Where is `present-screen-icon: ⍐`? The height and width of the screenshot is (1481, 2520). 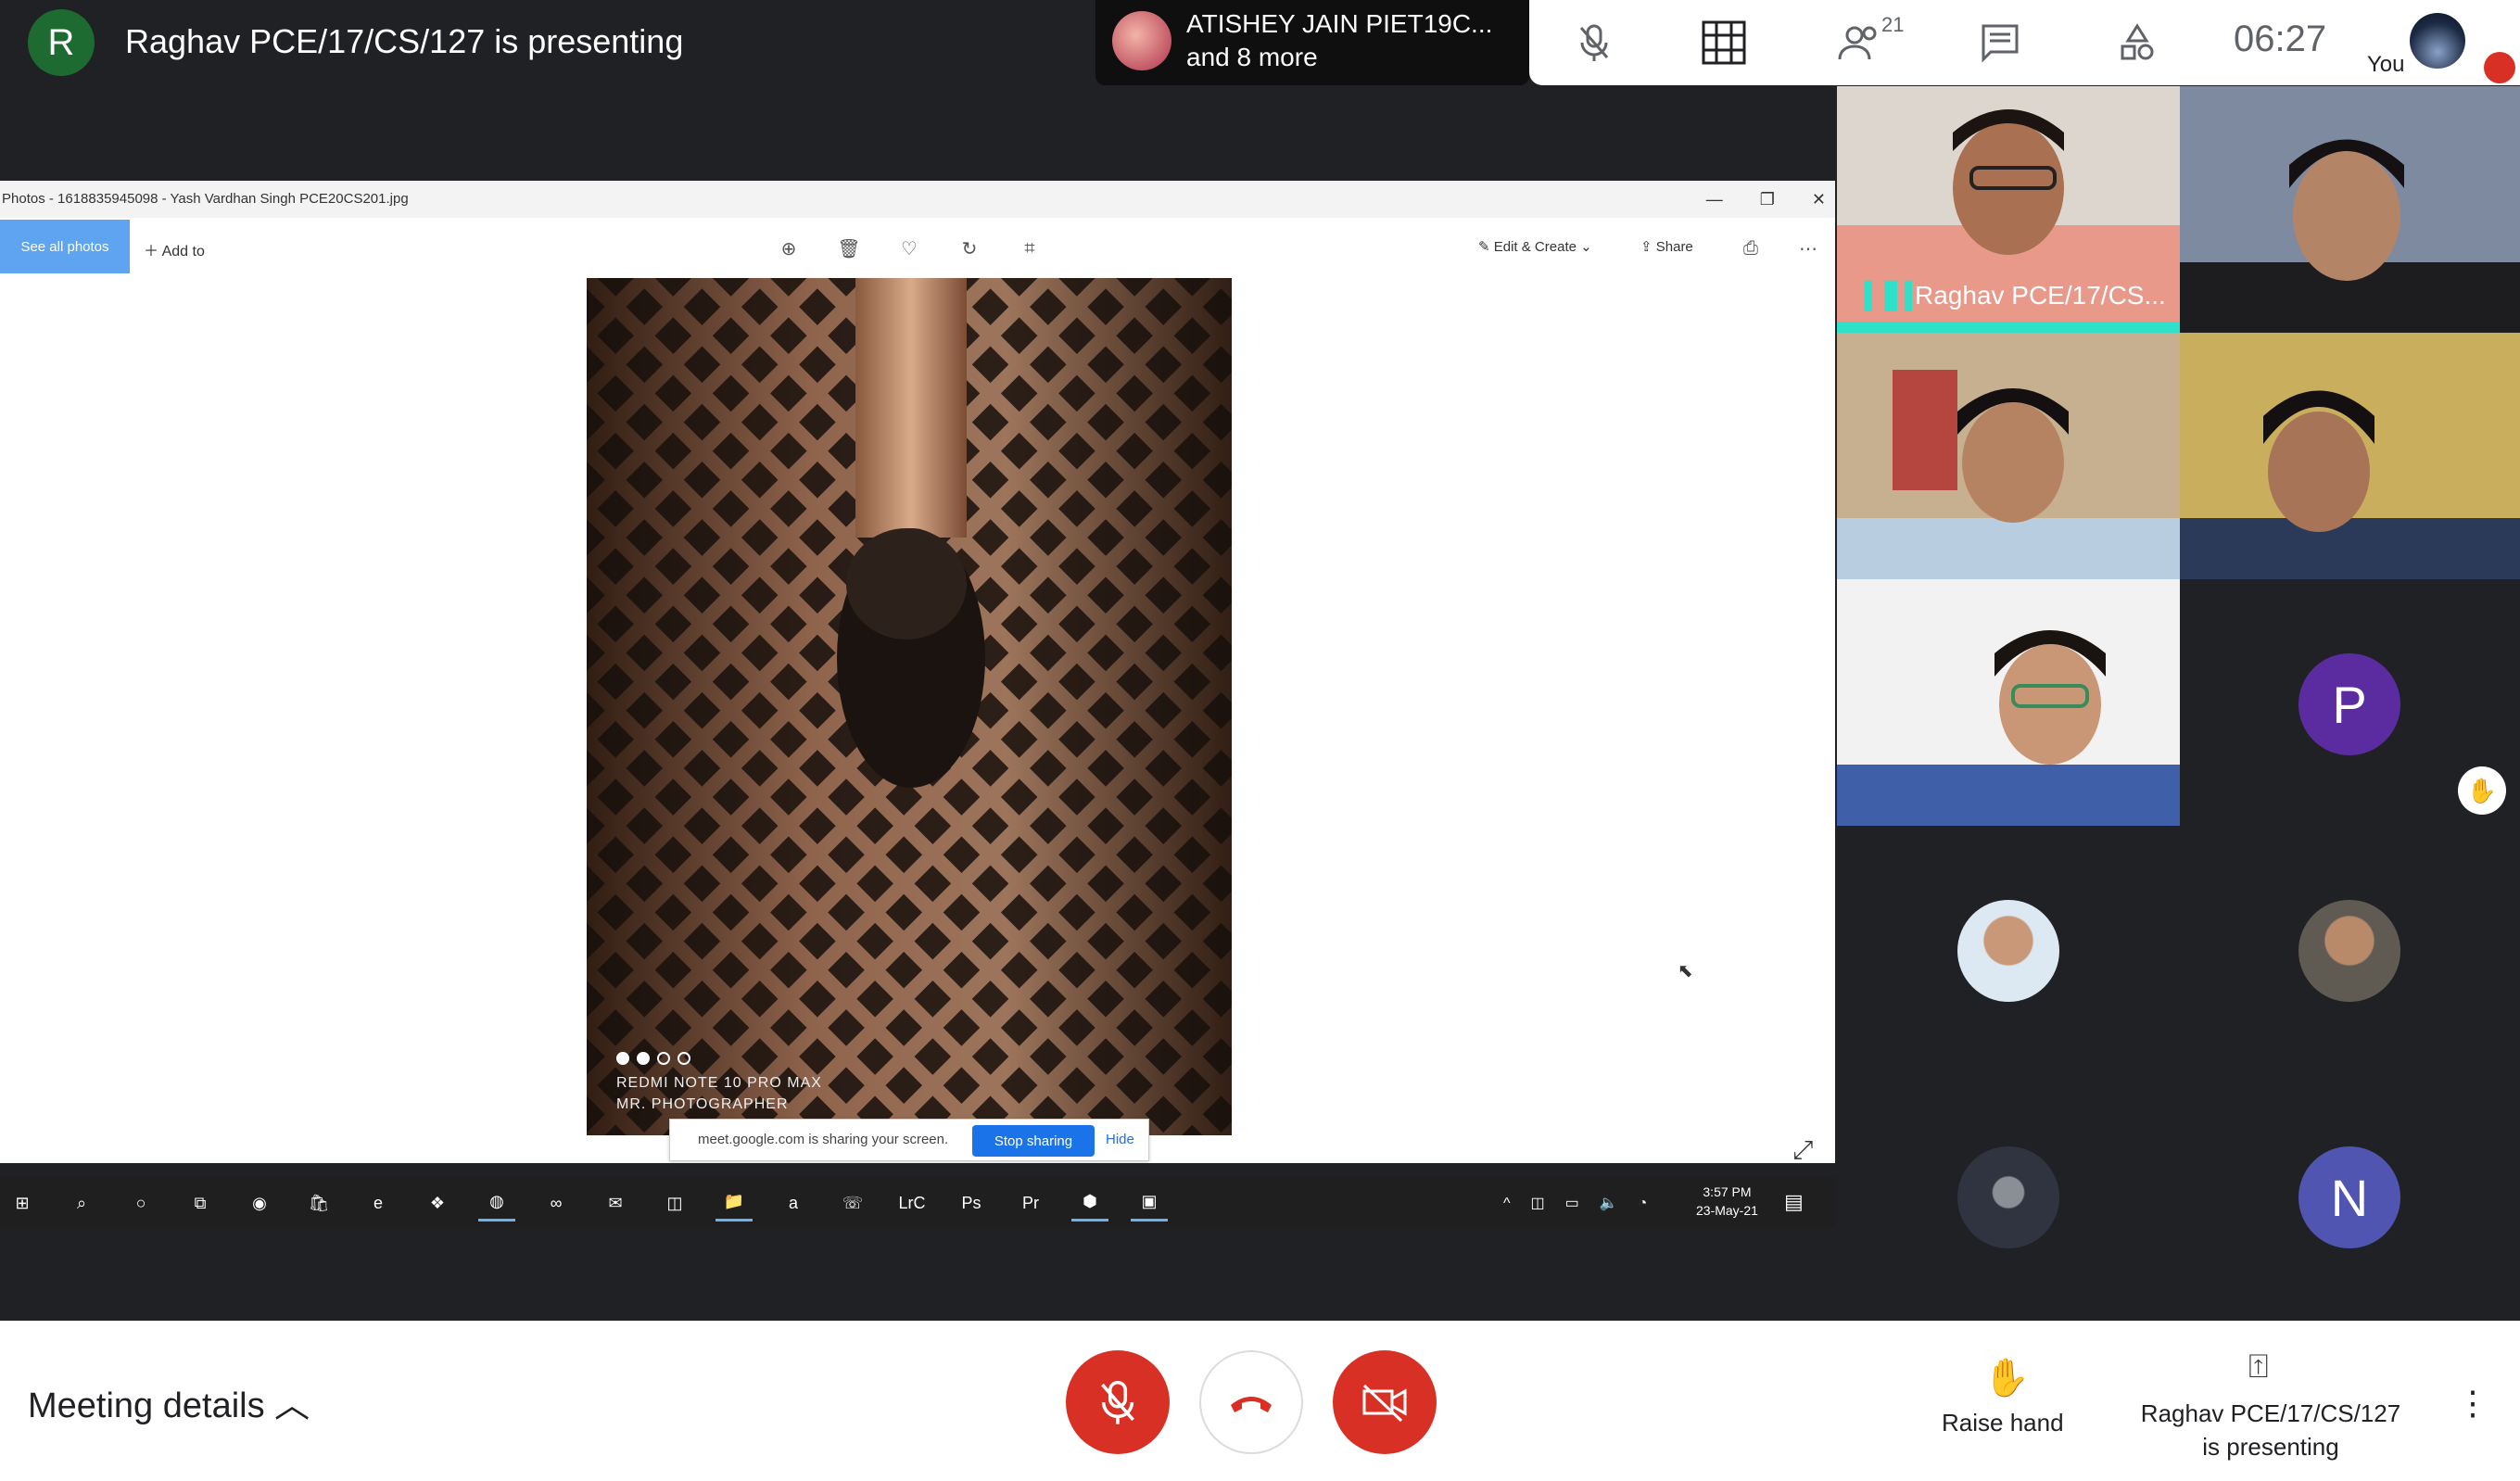
present-screen-icon: ⍐ is located at coordinates (2258, 1366).